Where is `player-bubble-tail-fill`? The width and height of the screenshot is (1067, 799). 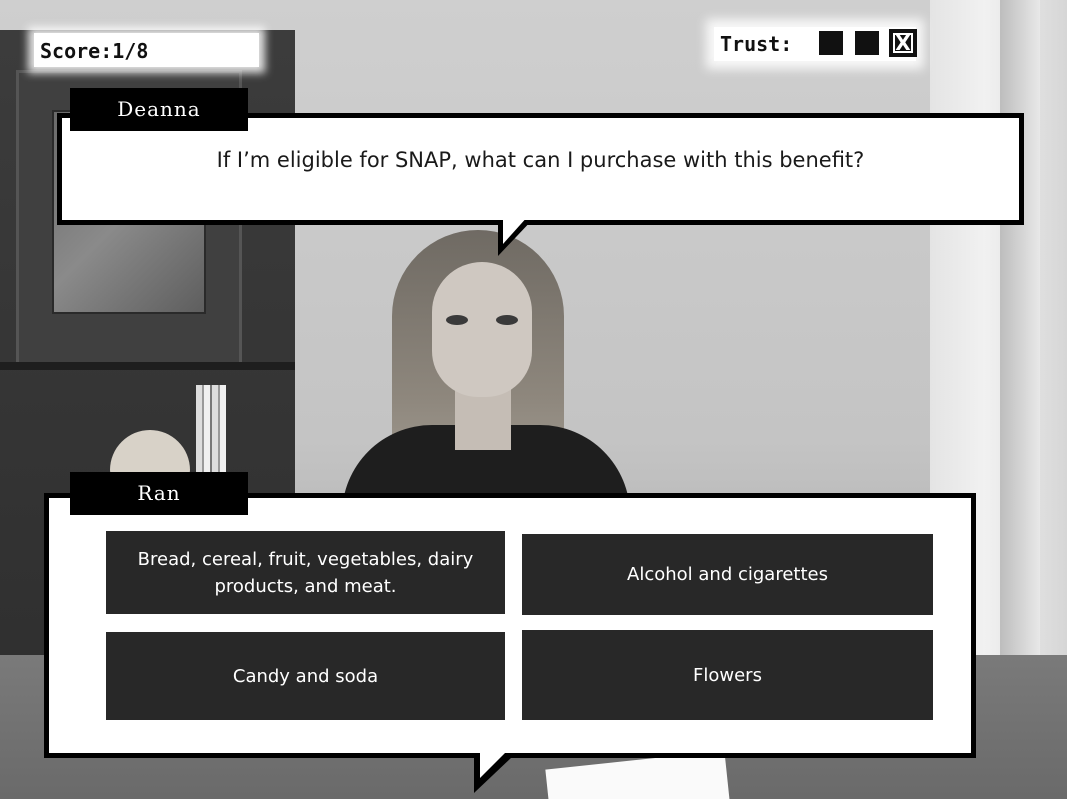
player-bubble-tail-fill is located at coordinates (493, 765).